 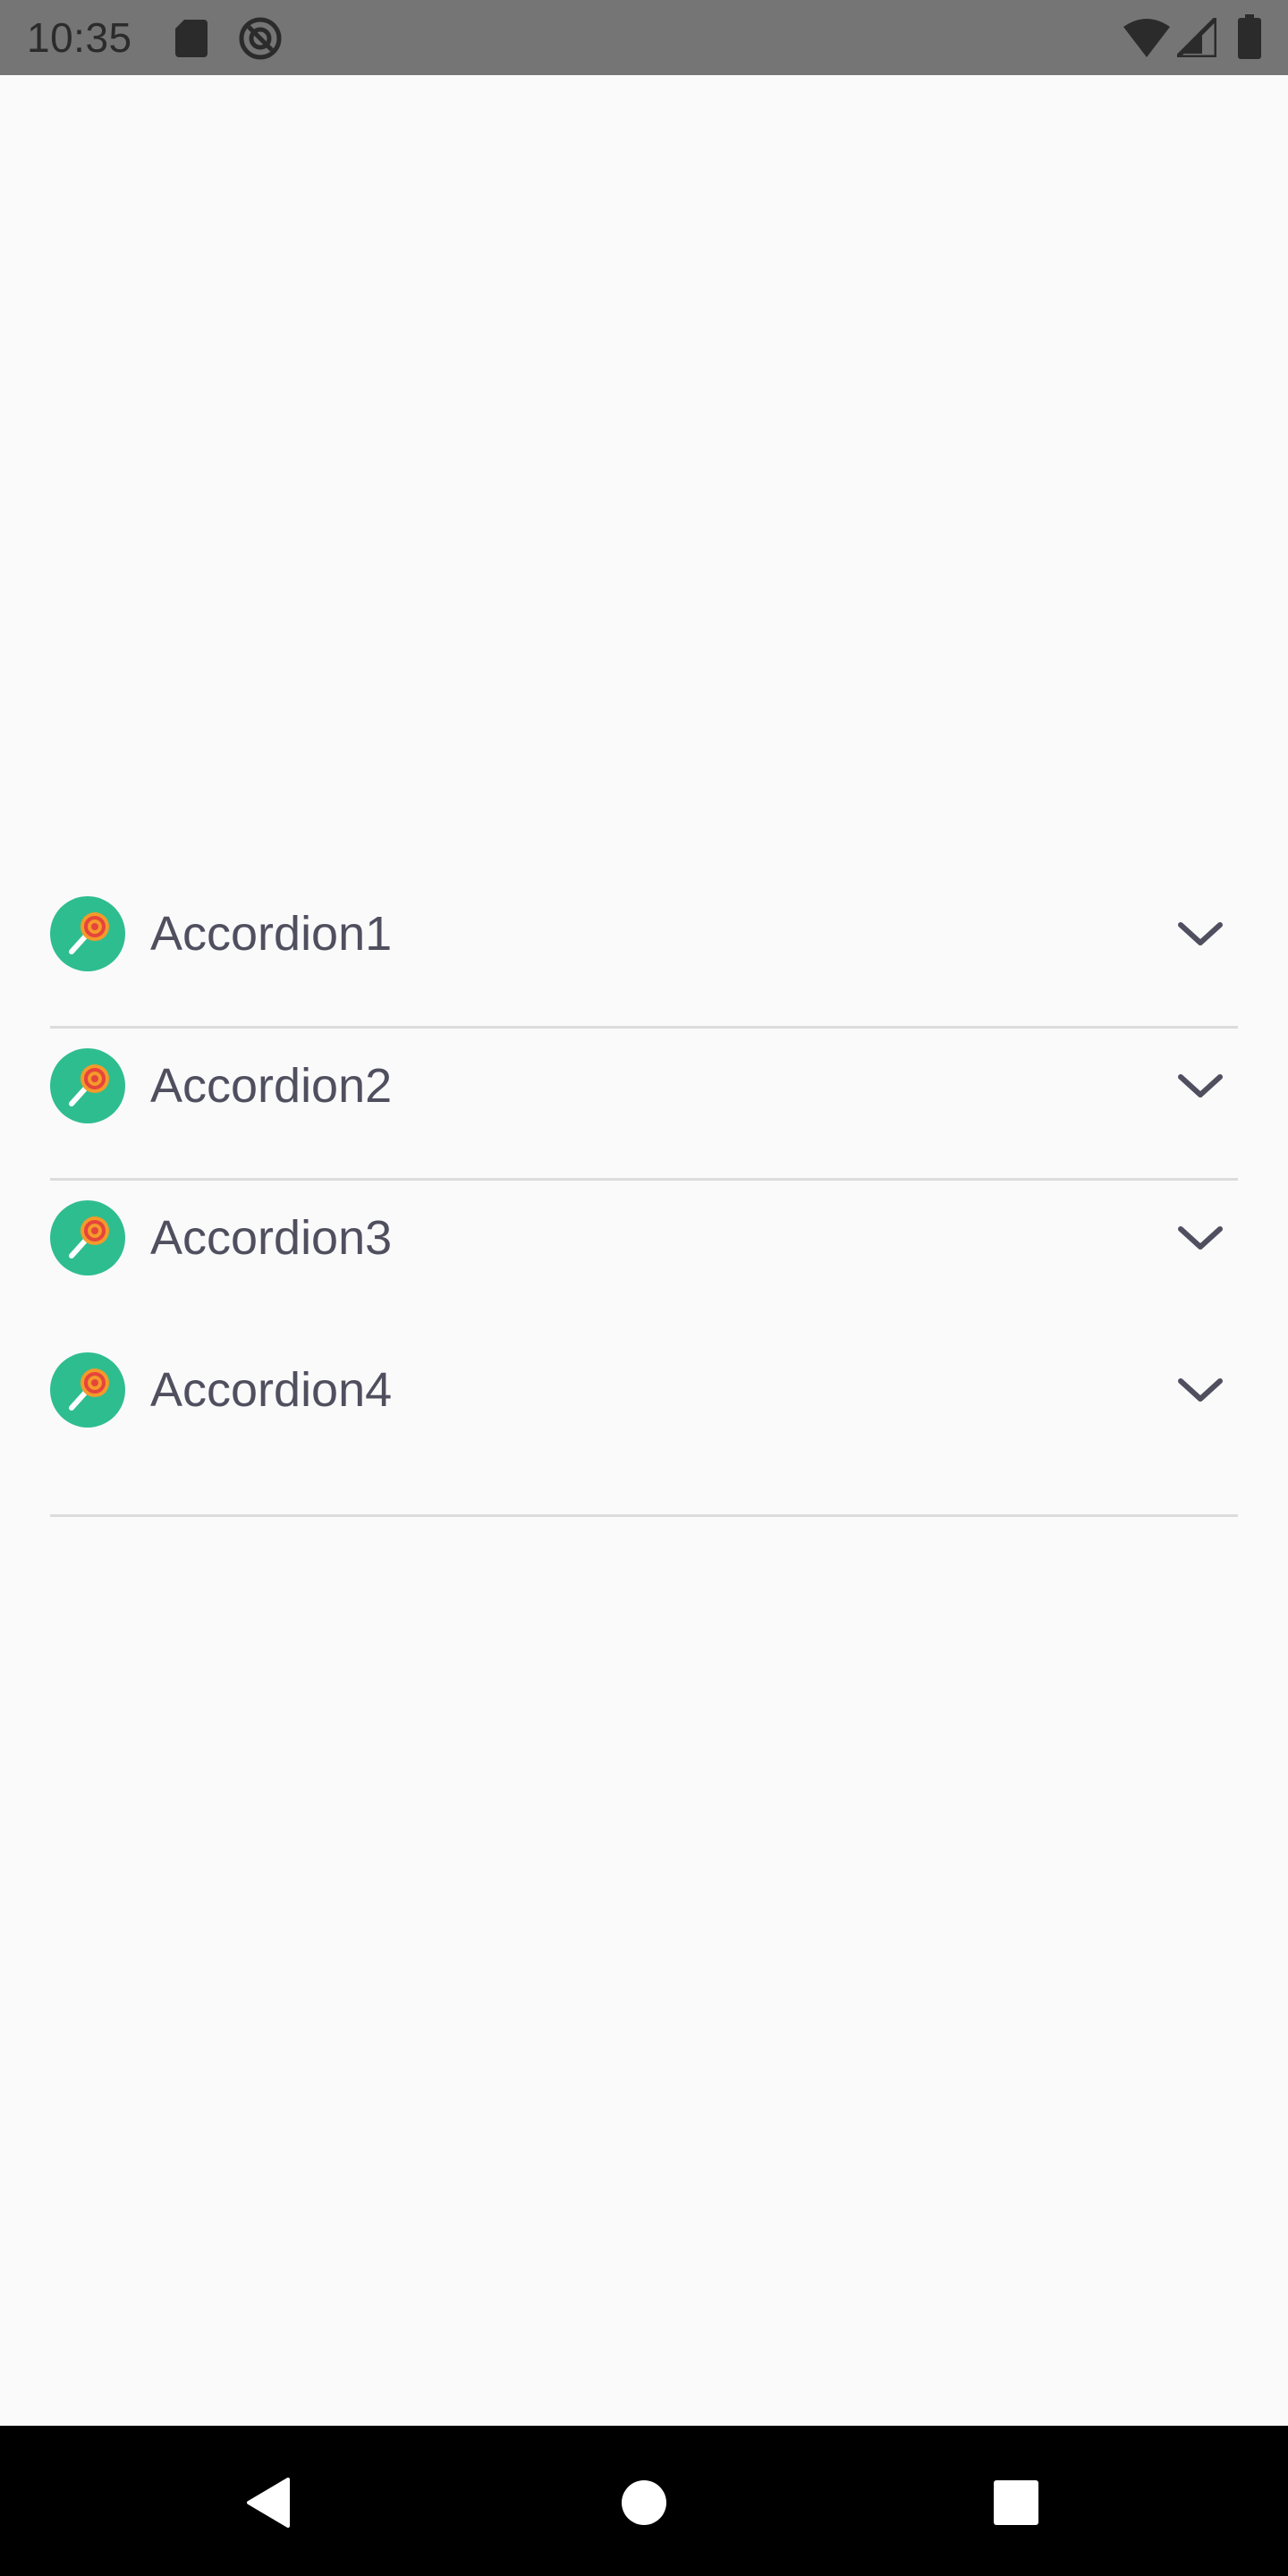 I want to click on signal-icon, so click(x=1196, y=37).